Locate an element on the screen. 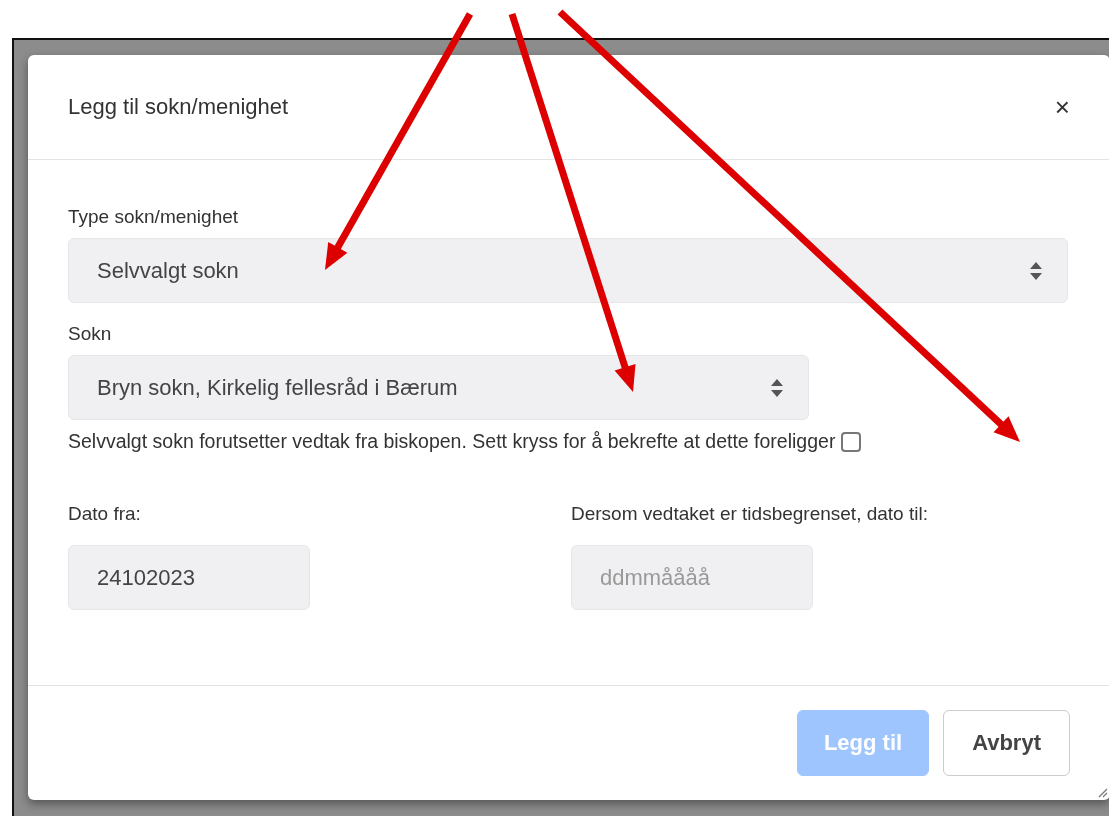 The image size is (1109, 816). field-label: Dersom vedtaket er tidsbegrenset, dato til: is located at coordinates (750, 514).